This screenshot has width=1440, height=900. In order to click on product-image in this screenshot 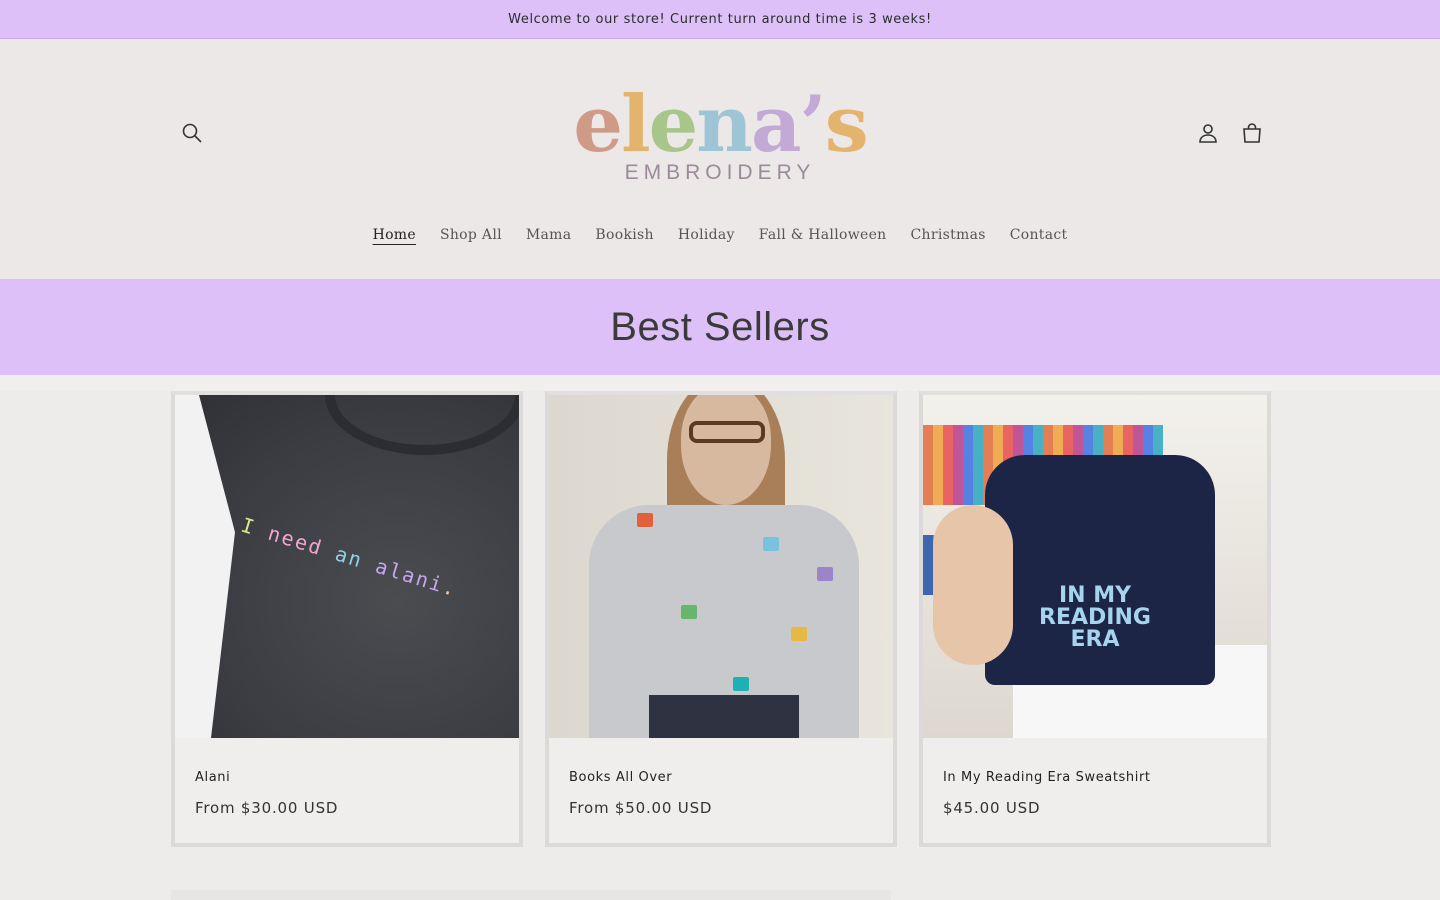, I will do `click(721, 566)`.